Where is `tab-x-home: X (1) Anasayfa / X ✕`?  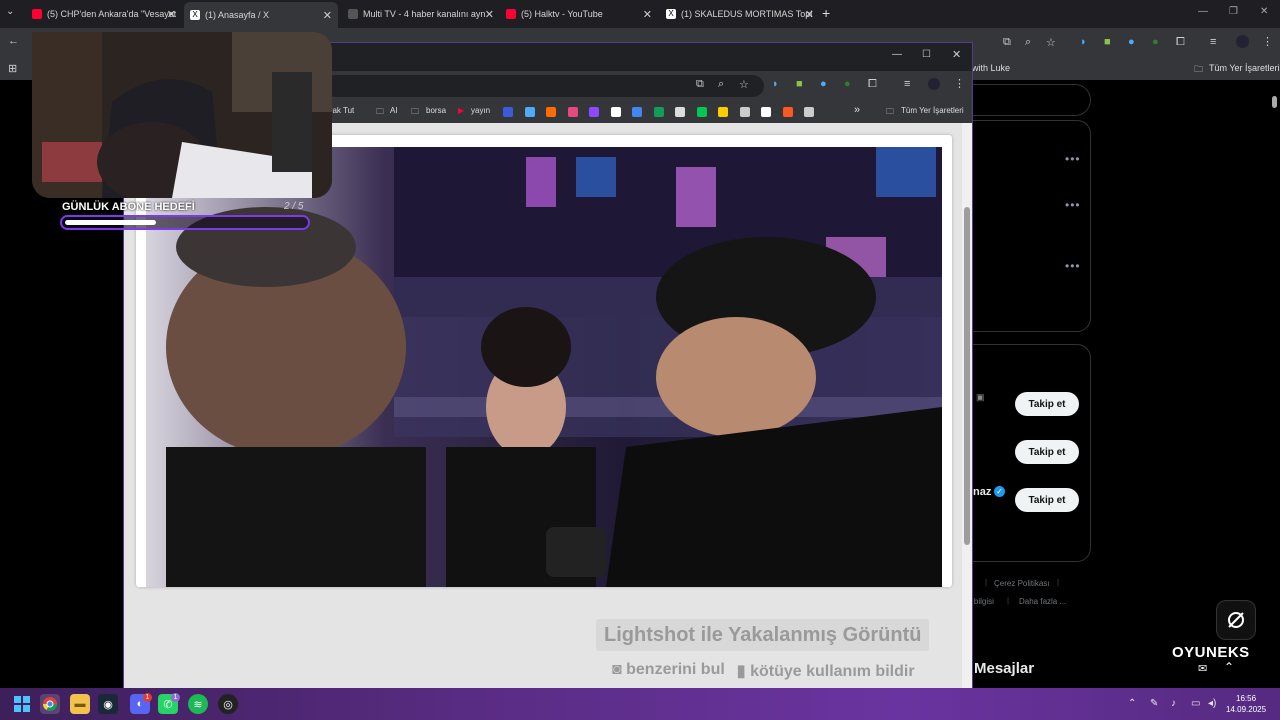 tab-x-home: X (1) Anasayfa / X ✕ is located at coordinates (261, 15).